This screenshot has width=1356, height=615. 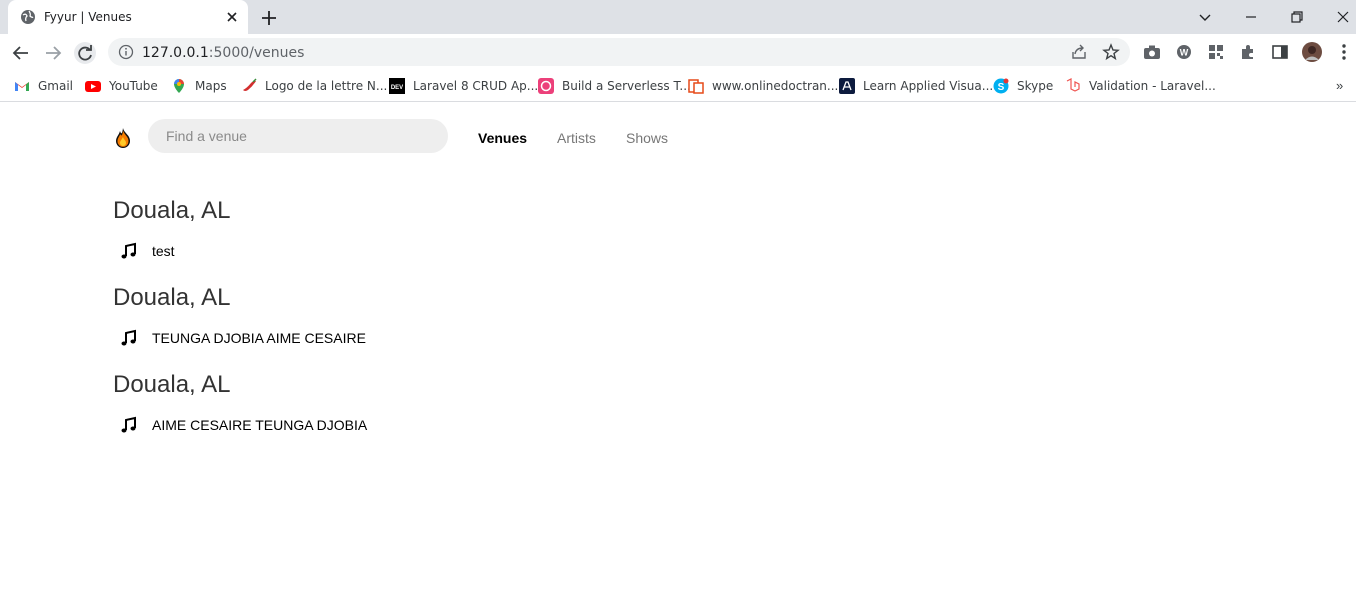 What do you see at coordinates (175, 53) in the screenshot?
I see `url-host: 127.0.0.1` at bounding box center [175, 53].